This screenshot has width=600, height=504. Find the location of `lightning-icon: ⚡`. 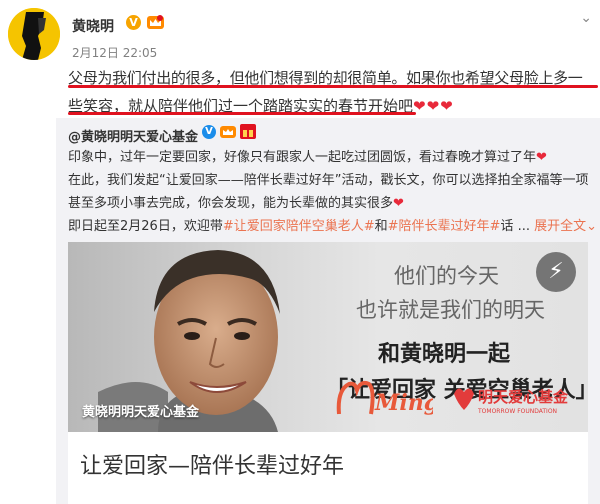

lightning-icon: ⚡ is located at coordinates (556, 272).